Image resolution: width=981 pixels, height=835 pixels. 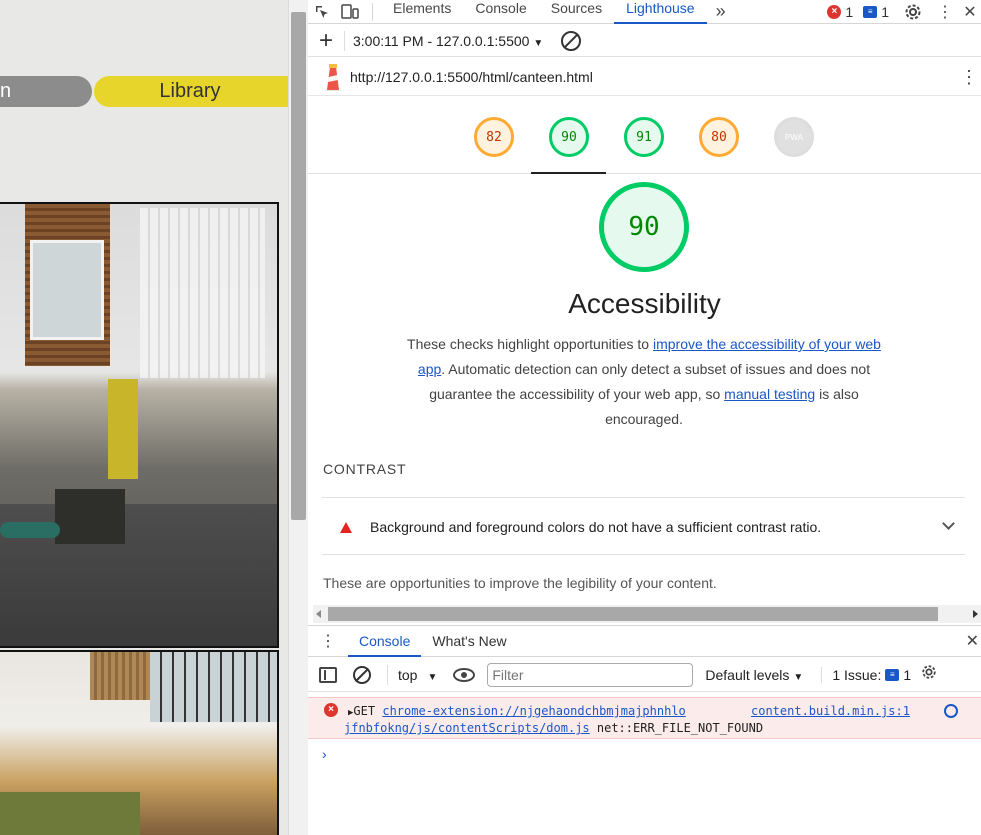 I want to click on more-tabs-icon: », so click(x=721, y=12).